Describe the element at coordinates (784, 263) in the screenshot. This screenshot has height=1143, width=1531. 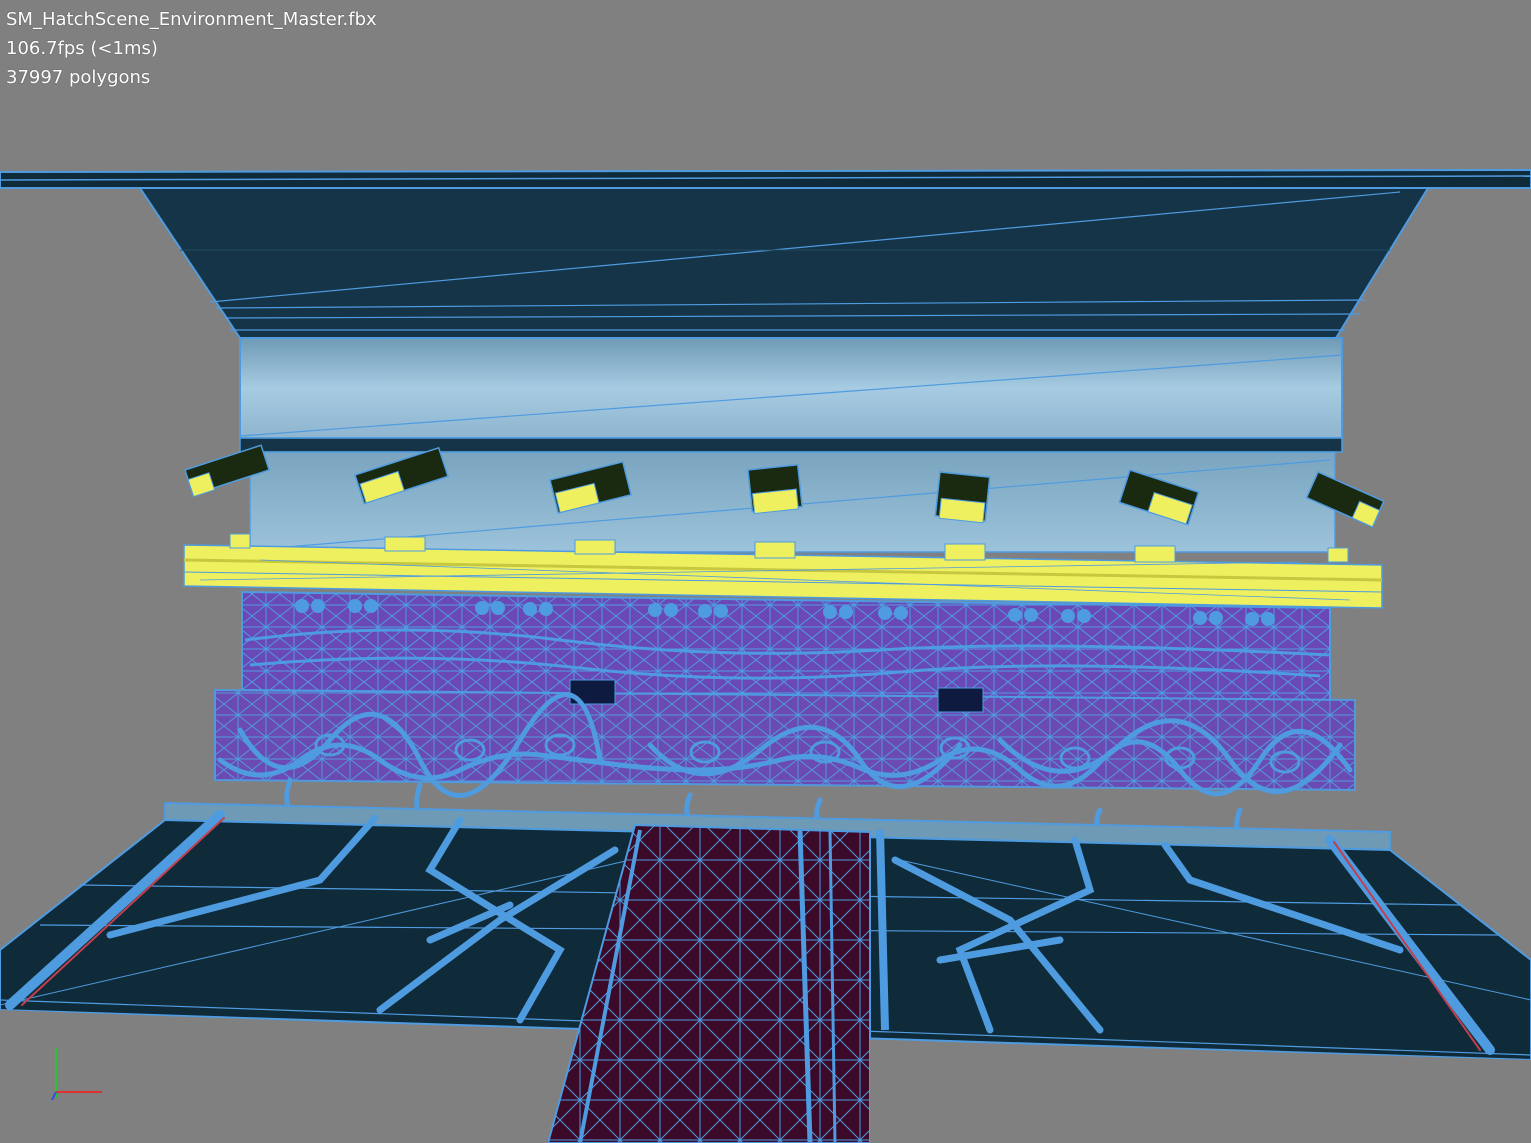
I see `upper-slanted-panel` at that location.